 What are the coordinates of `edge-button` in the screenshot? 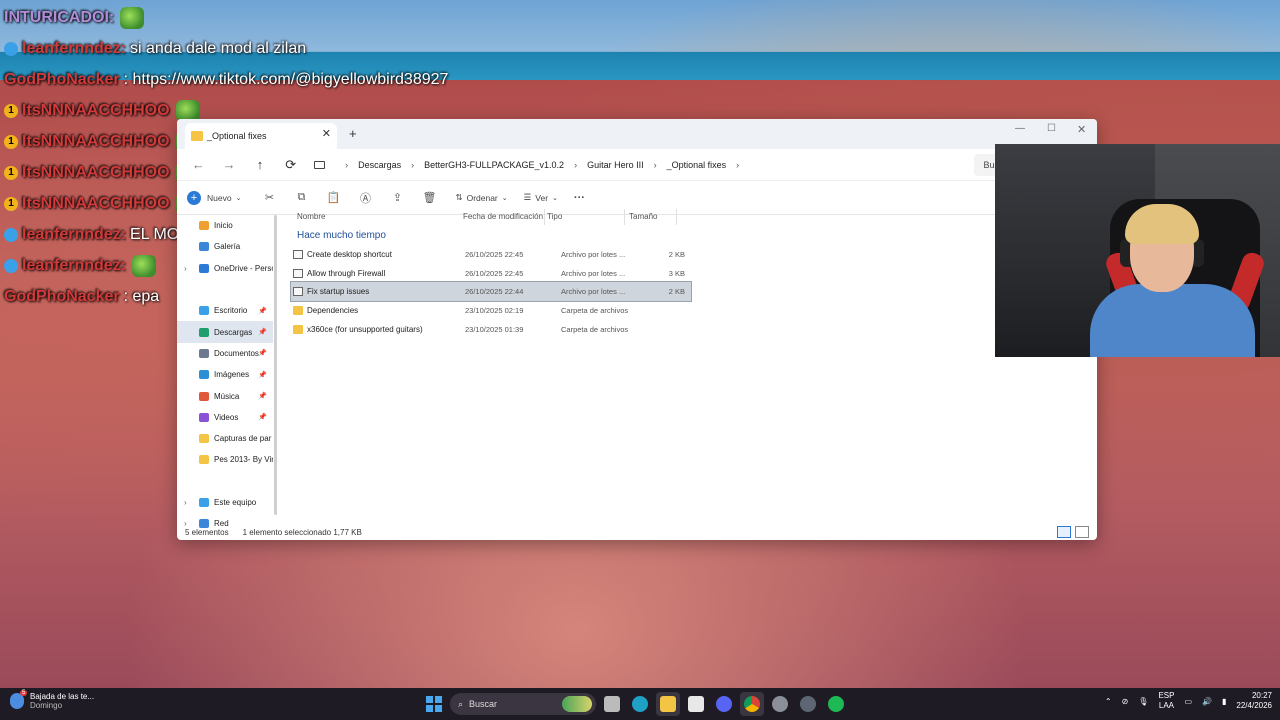 It's located at (640, 704).